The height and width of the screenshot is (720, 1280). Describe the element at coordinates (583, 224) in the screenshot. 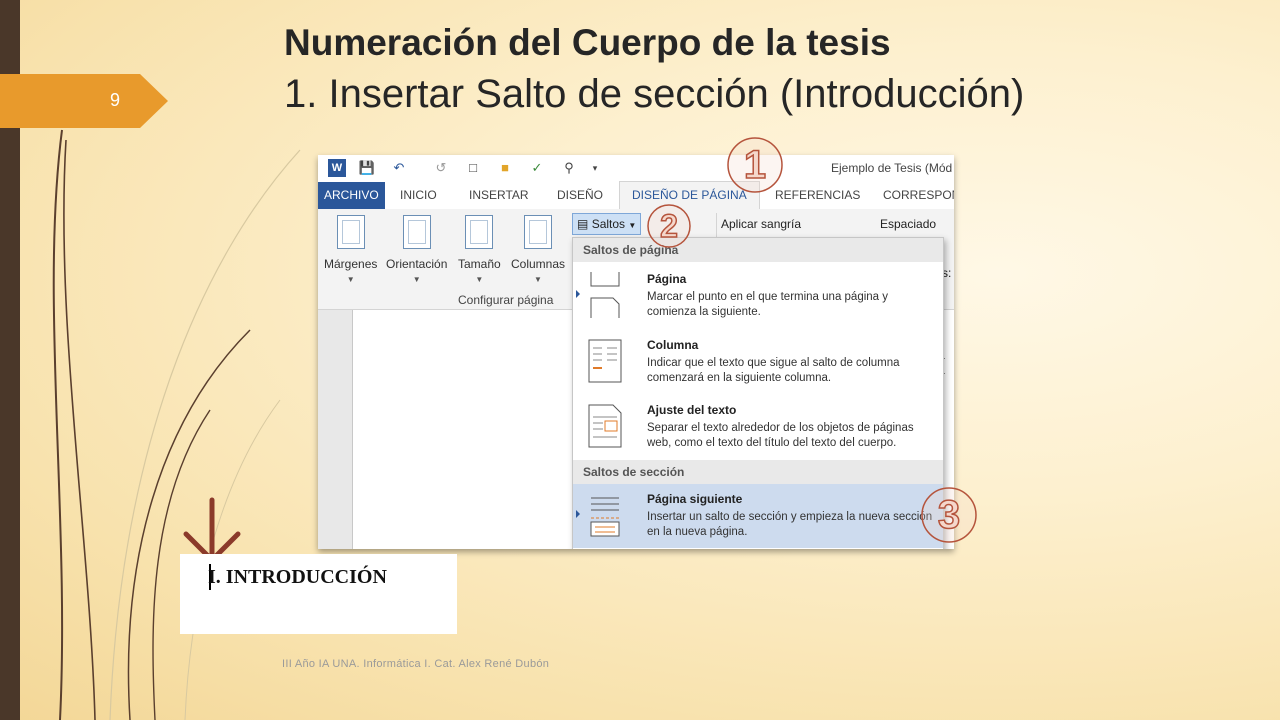

I see `breaks-icon: ▤` at that location.